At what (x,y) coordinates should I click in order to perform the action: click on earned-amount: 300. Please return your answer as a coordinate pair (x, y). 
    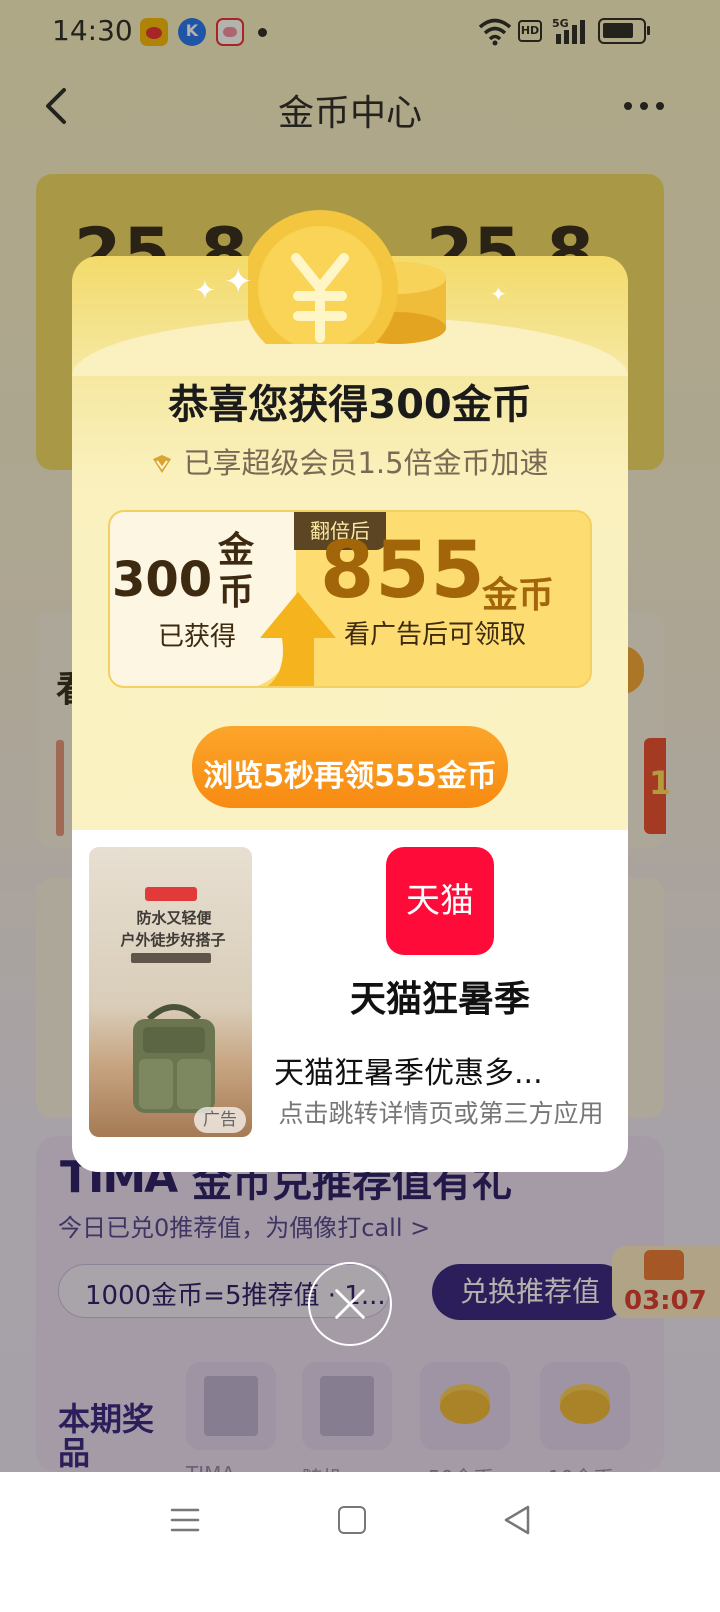
    Looking at the image, I should click on (162, 580).